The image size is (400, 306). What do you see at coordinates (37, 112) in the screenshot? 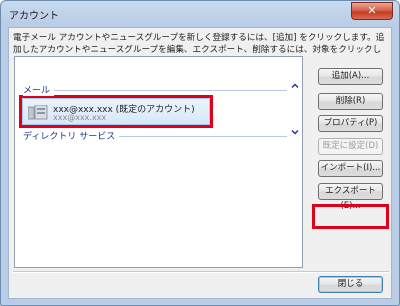
I see `mail-account-icon` at bounding box center [37, 112].